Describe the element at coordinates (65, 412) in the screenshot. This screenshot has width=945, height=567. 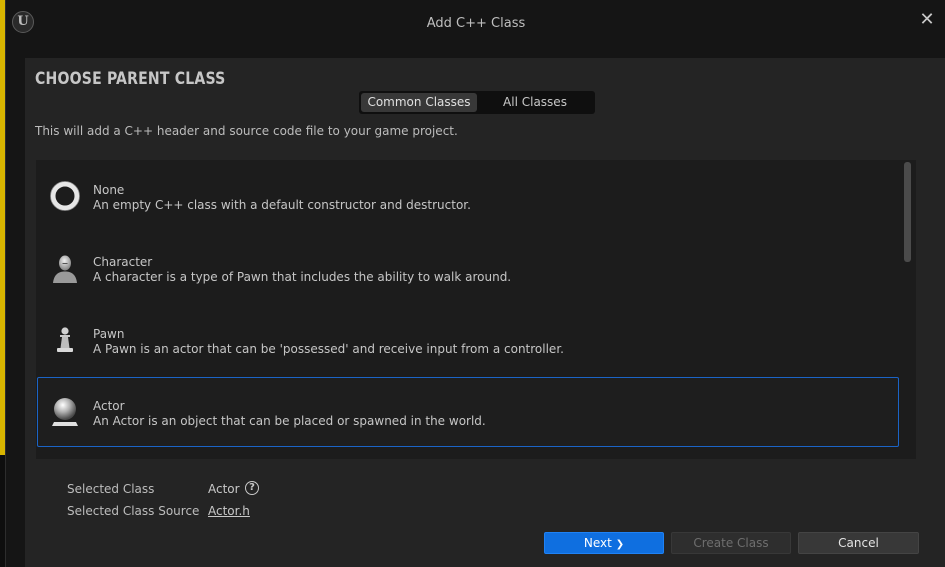
I see `actor-sphere-icon` at that location.